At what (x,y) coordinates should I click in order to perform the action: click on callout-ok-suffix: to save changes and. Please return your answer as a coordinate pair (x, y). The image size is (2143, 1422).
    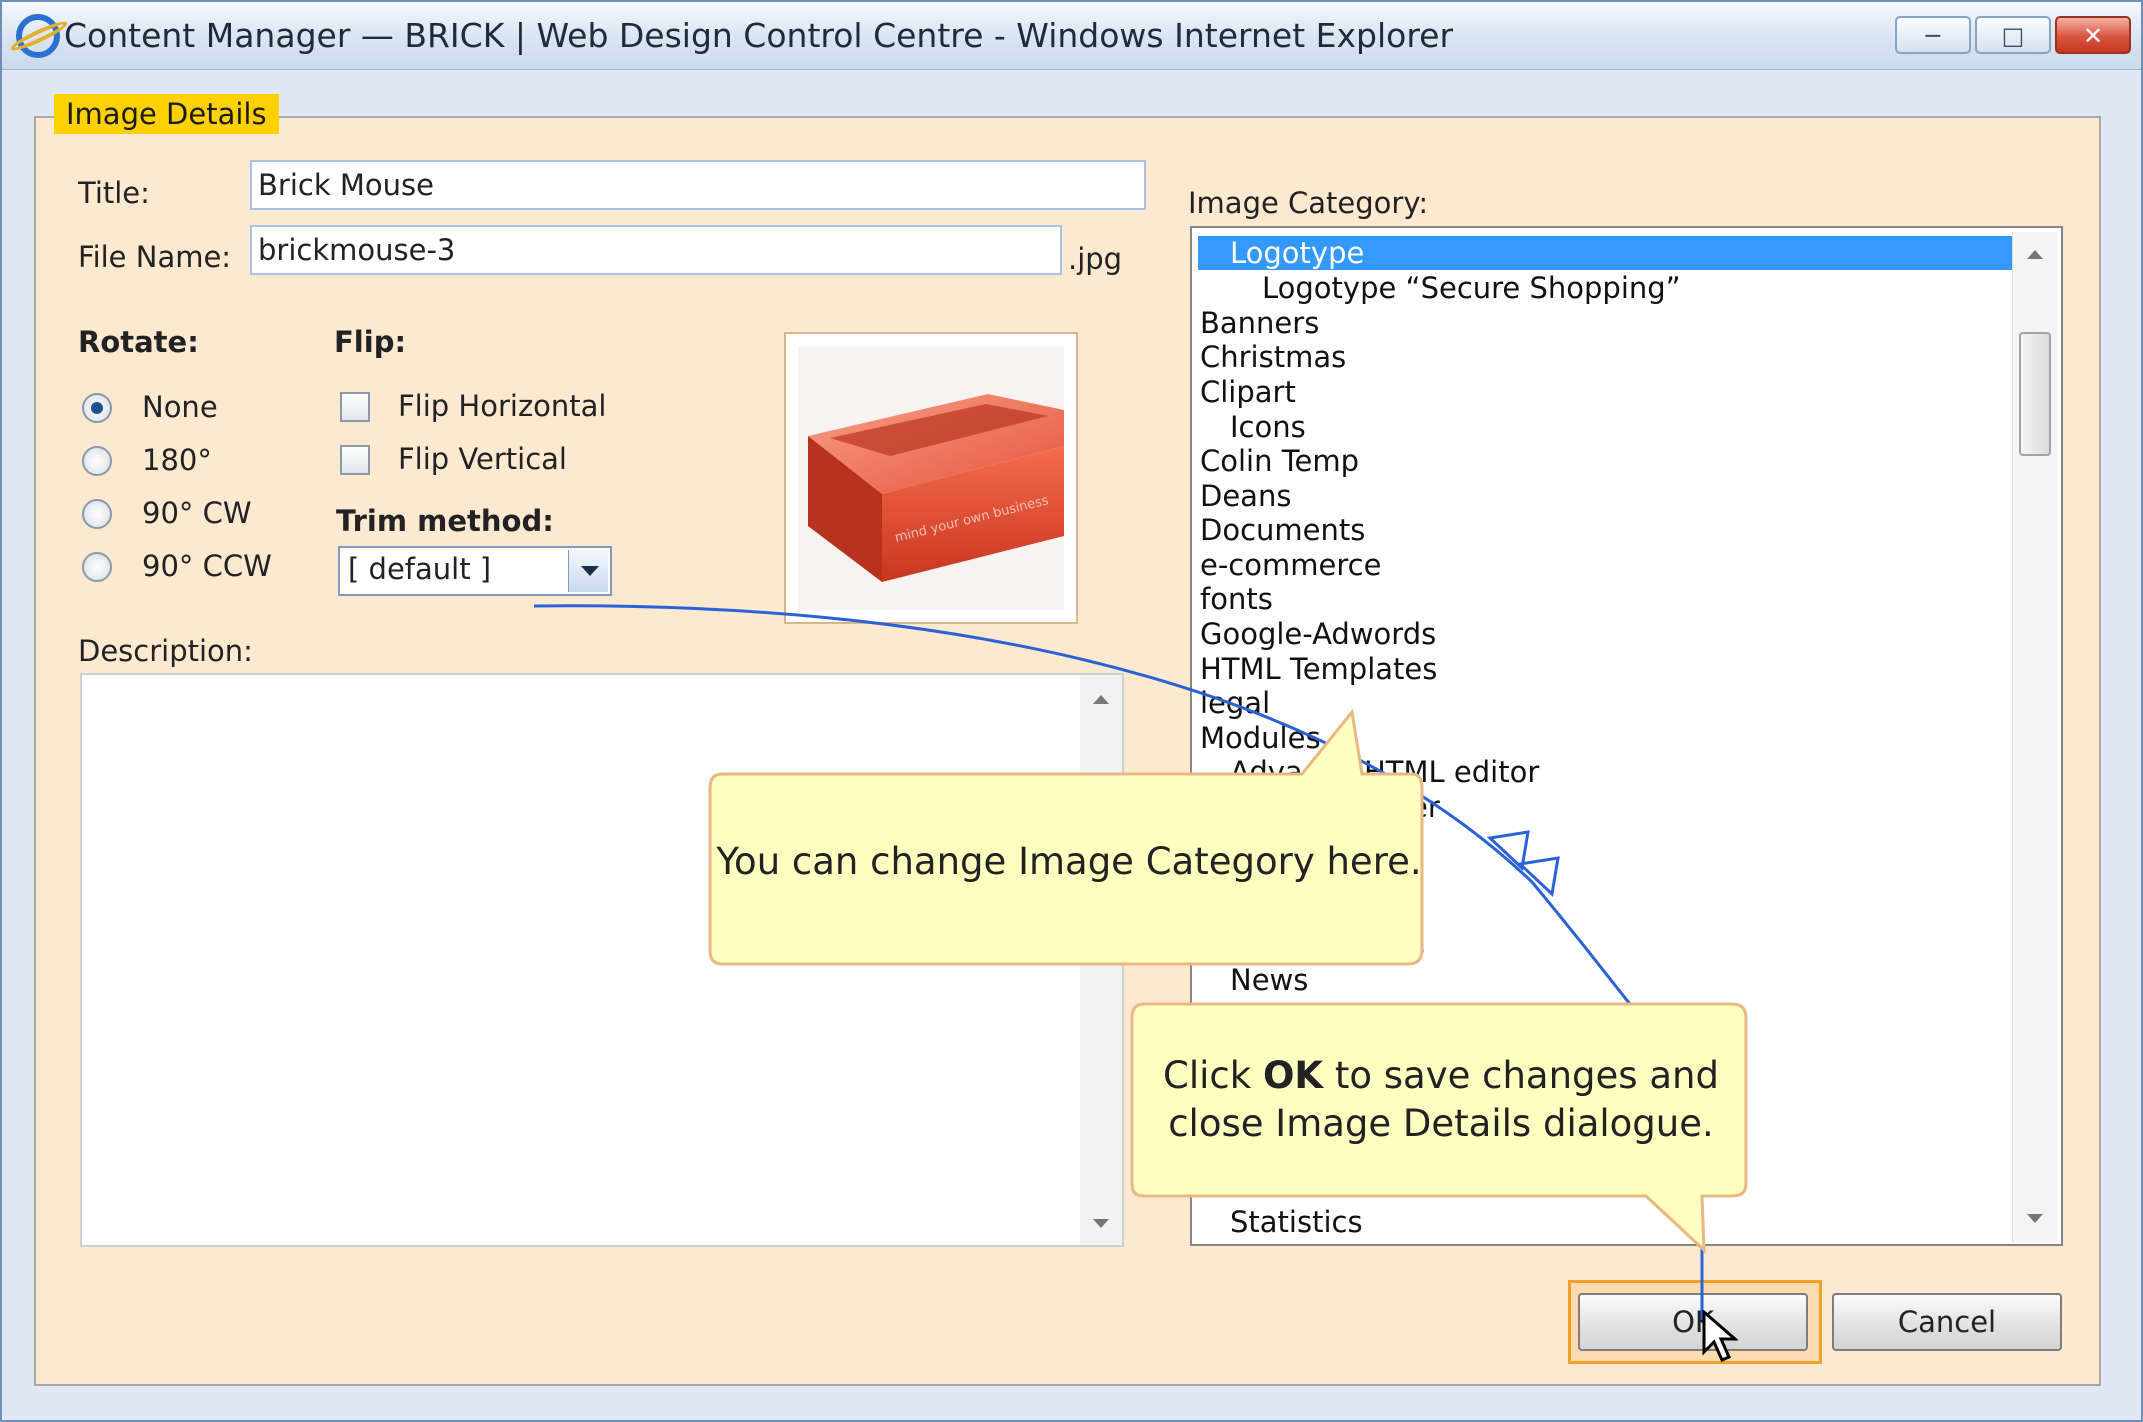
    Looking at the image, I should click on (1526, 1075).